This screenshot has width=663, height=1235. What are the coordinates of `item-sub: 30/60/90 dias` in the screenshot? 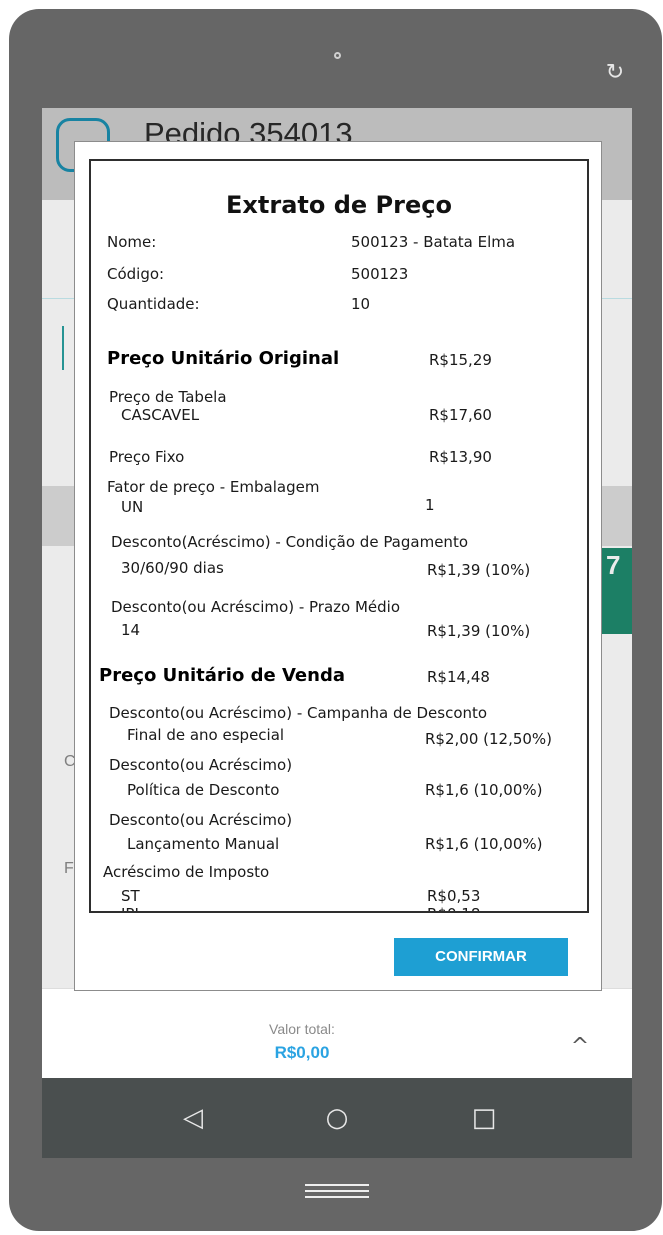 It's located at (172, 568).